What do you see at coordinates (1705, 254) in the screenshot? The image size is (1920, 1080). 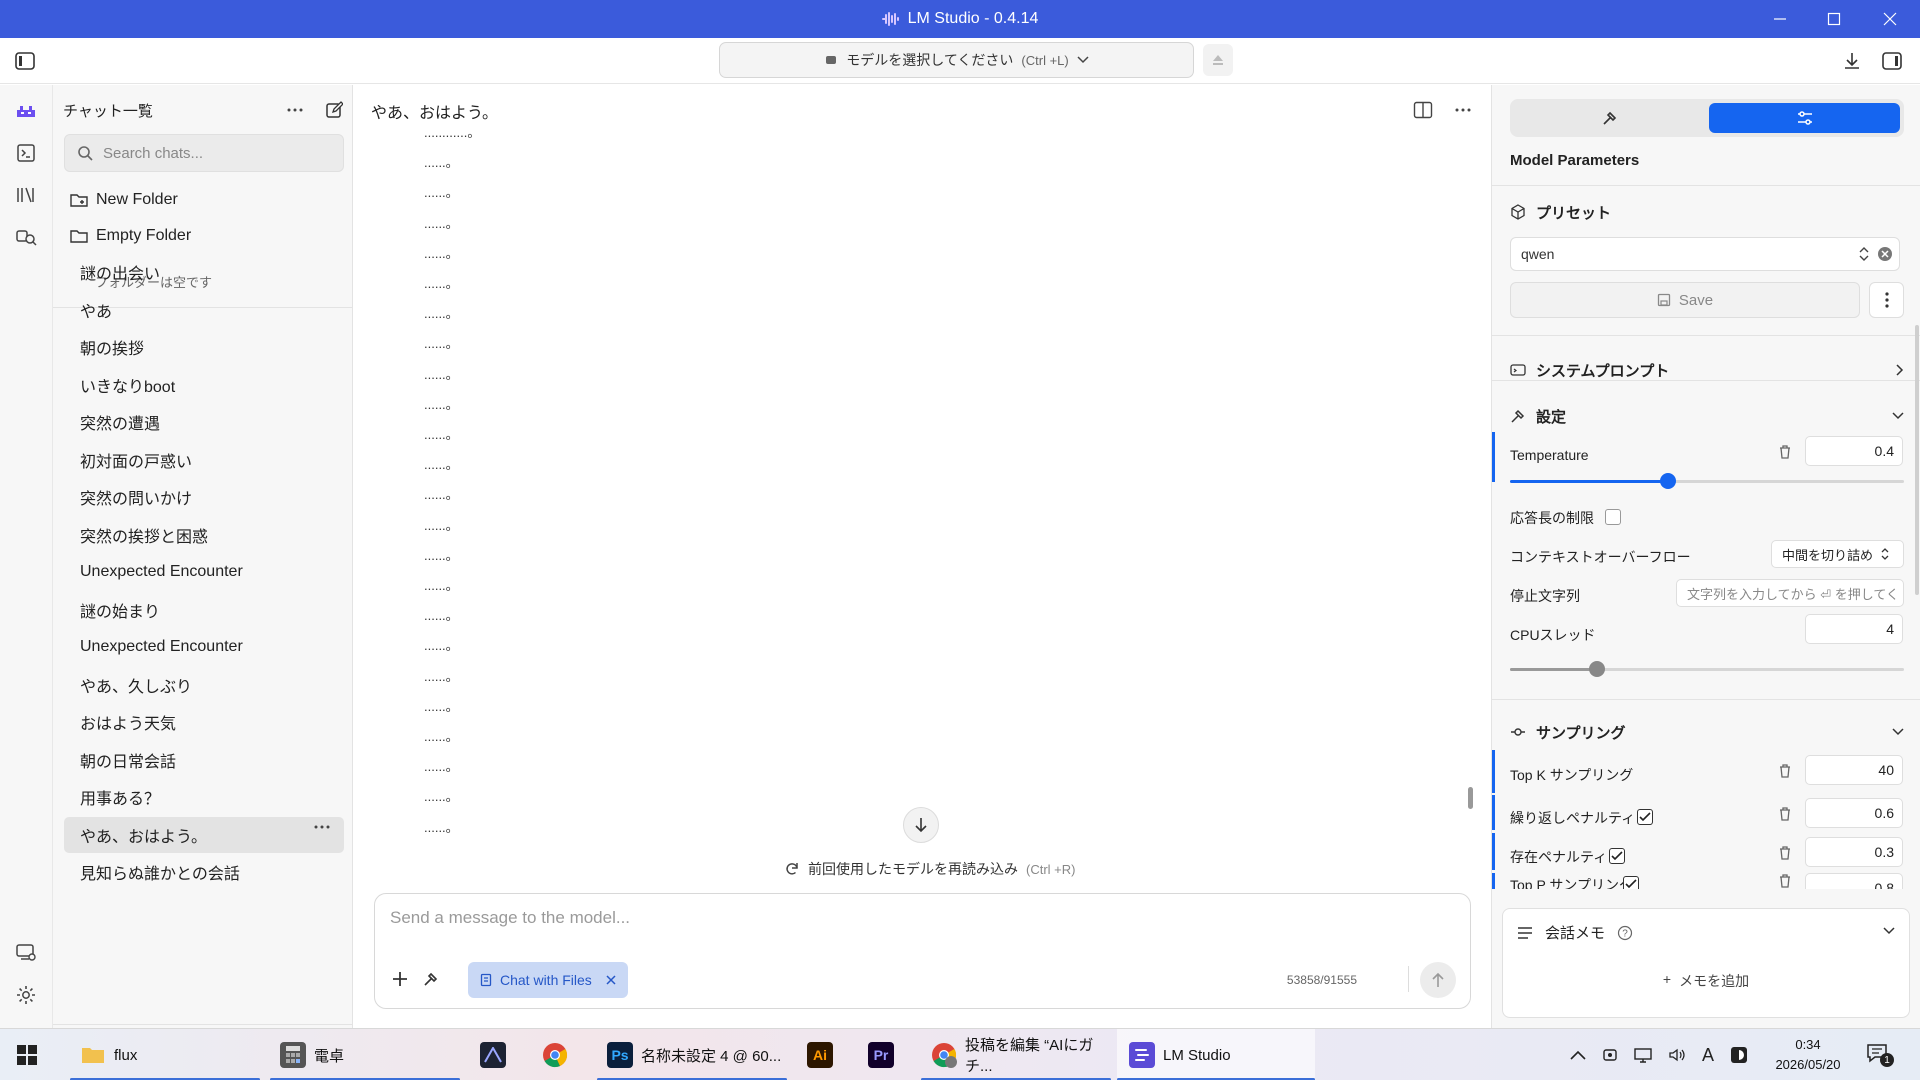 I see `preset-select: qwen` at bounding box center [1705, 254].